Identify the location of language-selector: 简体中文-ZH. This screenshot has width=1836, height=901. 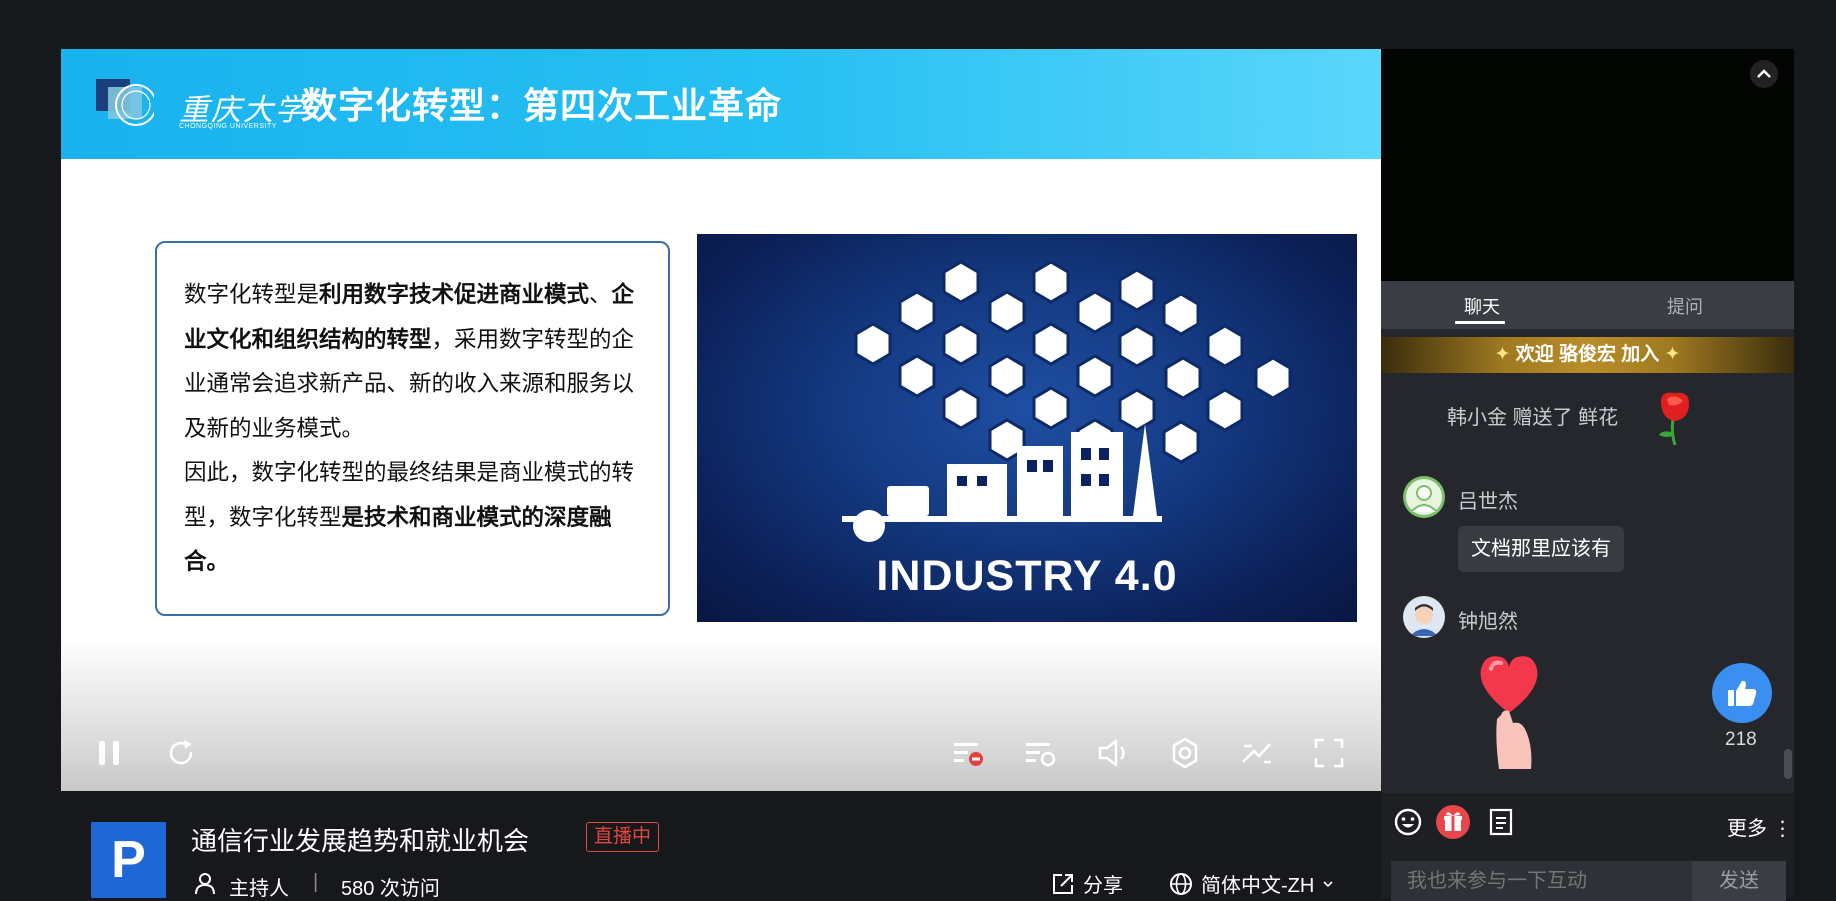
(1251, 883).